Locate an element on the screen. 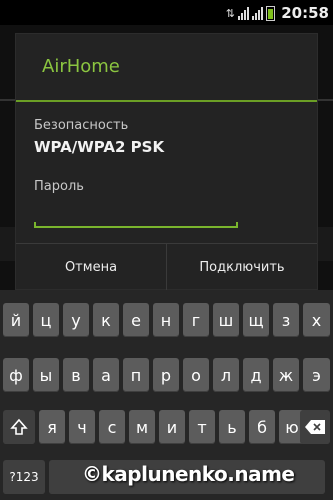 This screenshot has height=500, width=333. key: т is located at coordinates (202, 427).